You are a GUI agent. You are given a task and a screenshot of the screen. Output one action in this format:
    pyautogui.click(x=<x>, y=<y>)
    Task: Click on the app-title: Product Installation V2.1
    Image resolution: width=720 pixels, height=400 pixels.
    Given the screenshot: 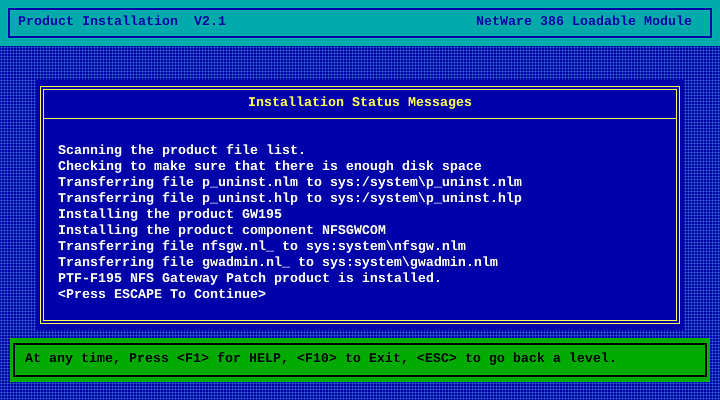 What is the action you would take?
    pyautogui.click(x=122, y=23)
    